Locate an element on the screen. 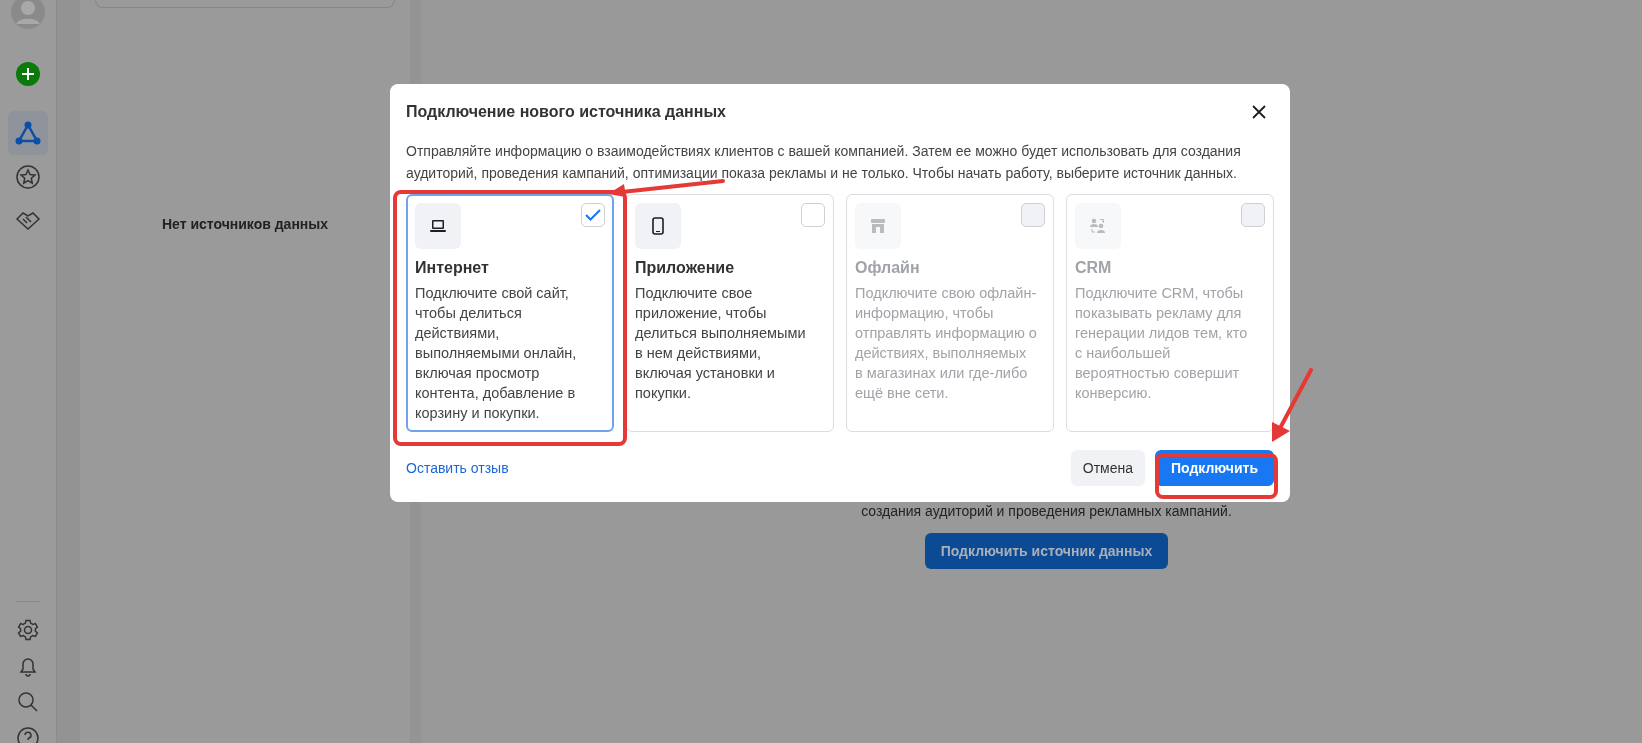 The image size is (1642, 743). sidebar-item is located at coordinates (28, 133).